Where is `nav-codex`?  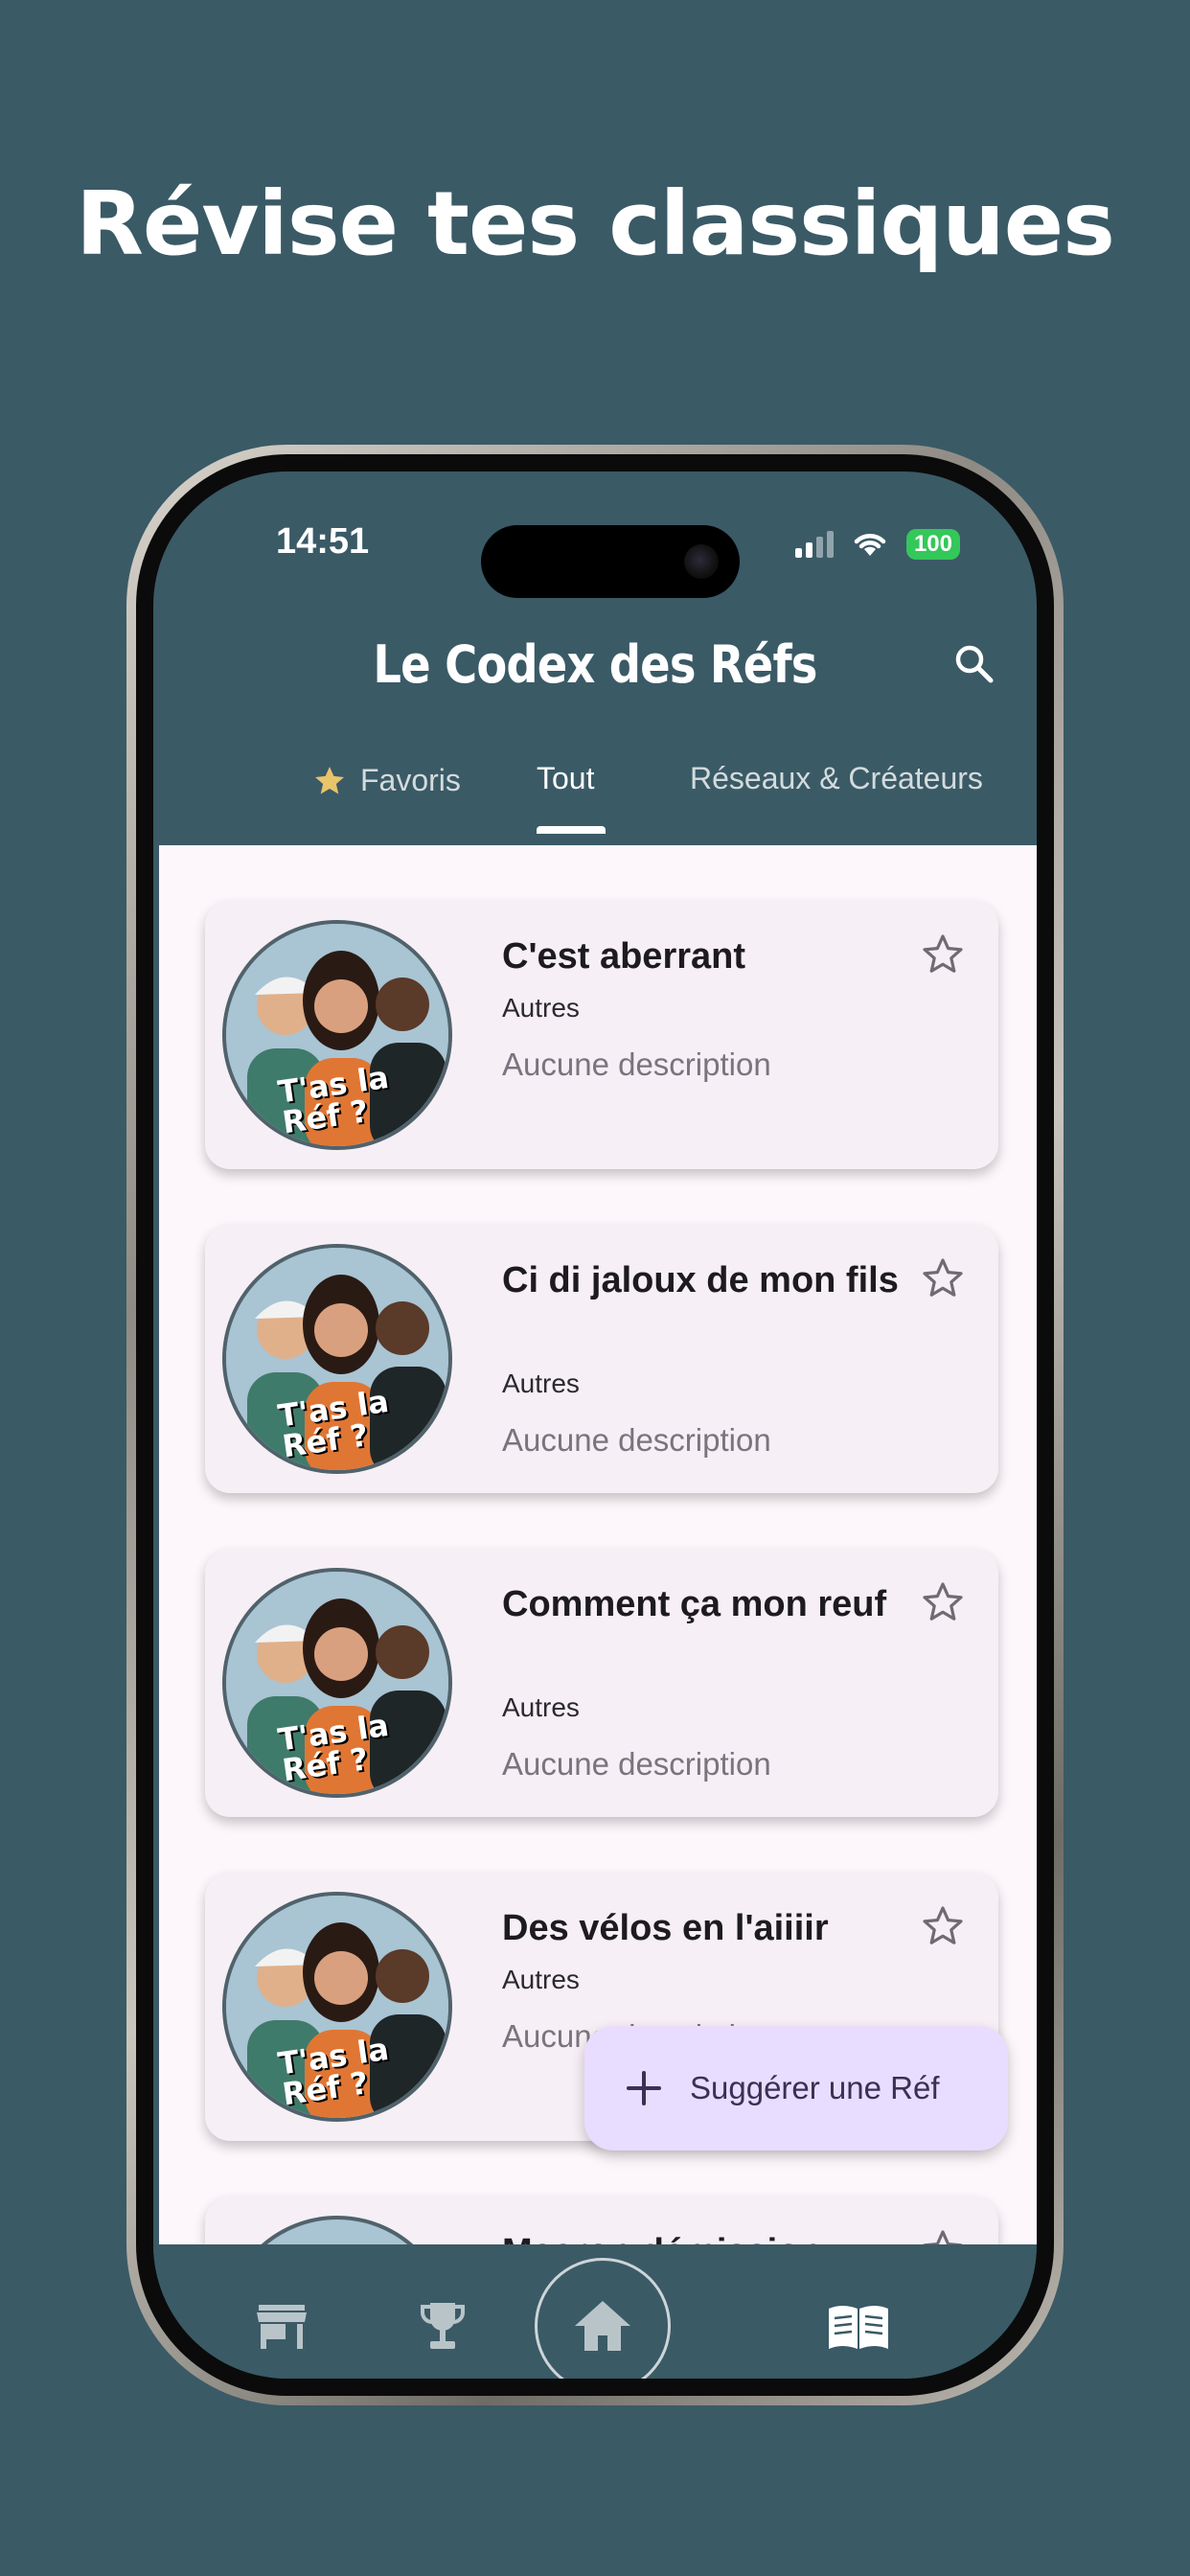
nav-codex is located at coordinates (858, 2327).